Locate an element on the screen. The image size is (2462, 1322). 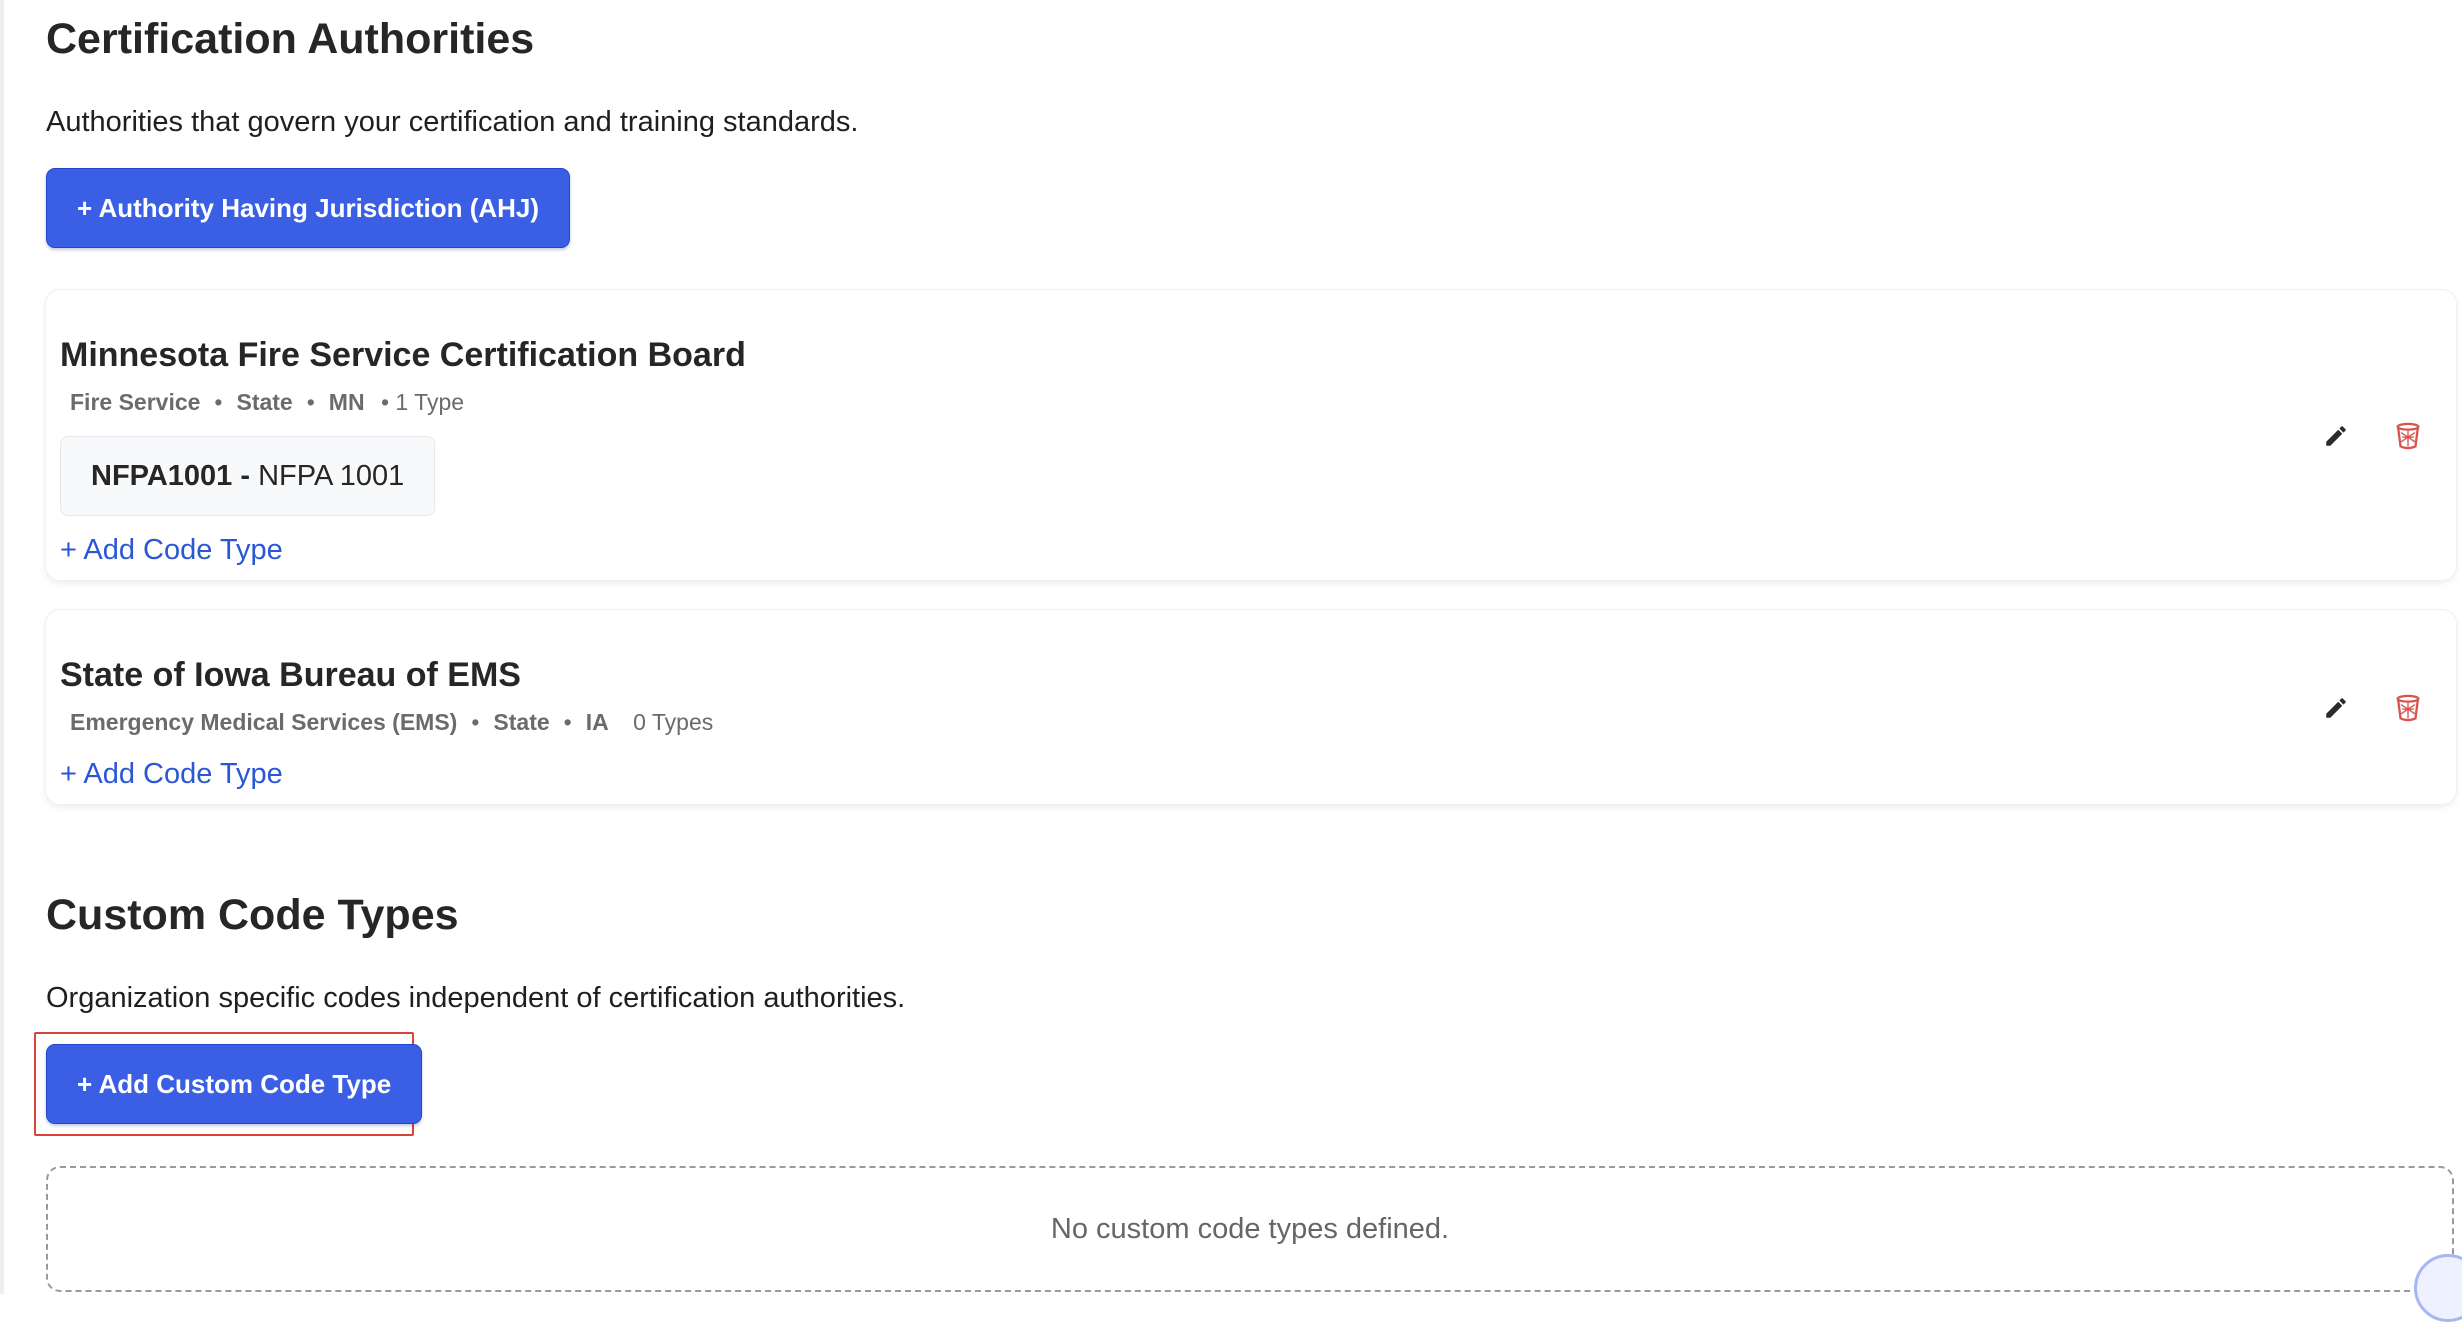
add-custom-code-type-button: + Add Custom Code Type is located at coordinates (234, 1084).